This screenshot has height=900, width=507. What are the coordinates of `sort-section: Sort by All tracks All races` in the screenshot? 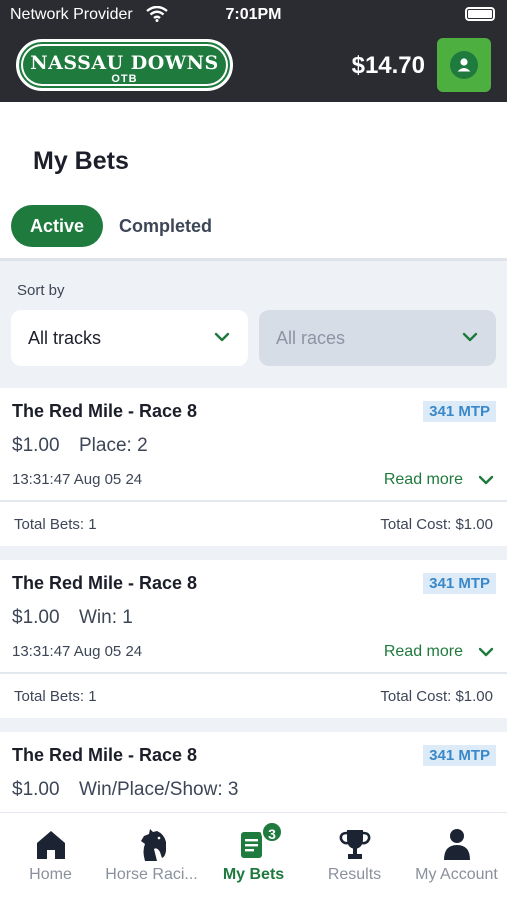 It's located at (253, 324).